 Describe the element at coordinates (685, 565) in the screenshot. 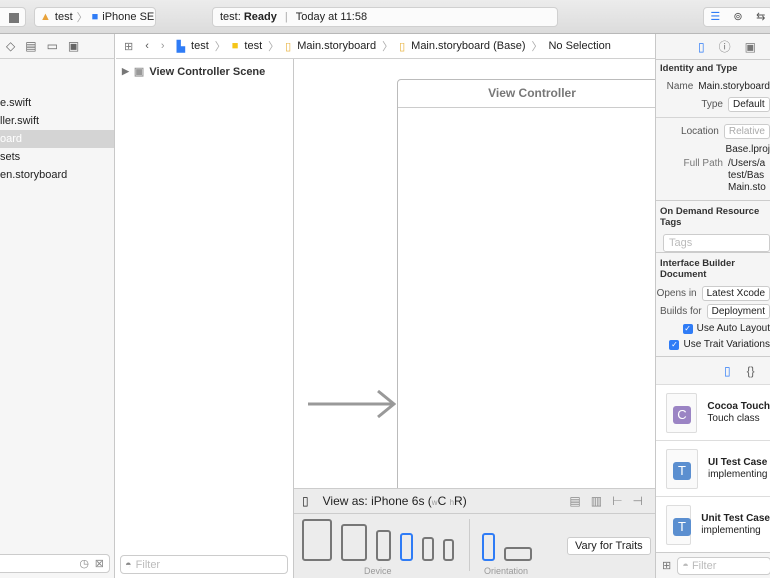

I see `filter-icon: ◓` at that location.